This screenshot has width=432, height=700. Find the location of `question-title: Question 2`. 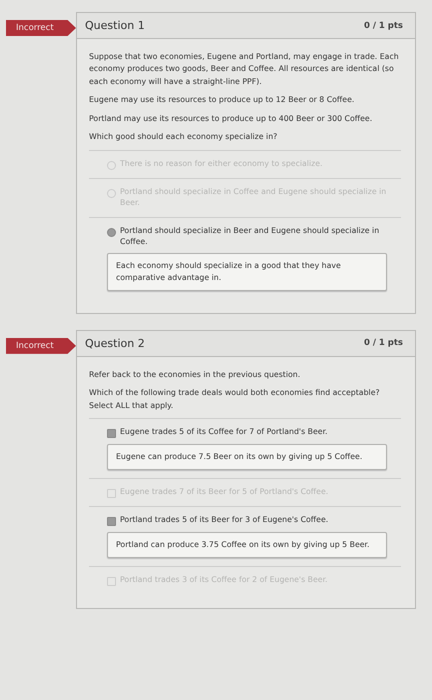

question-title: Question 2 is located at coordinates (115, 343).